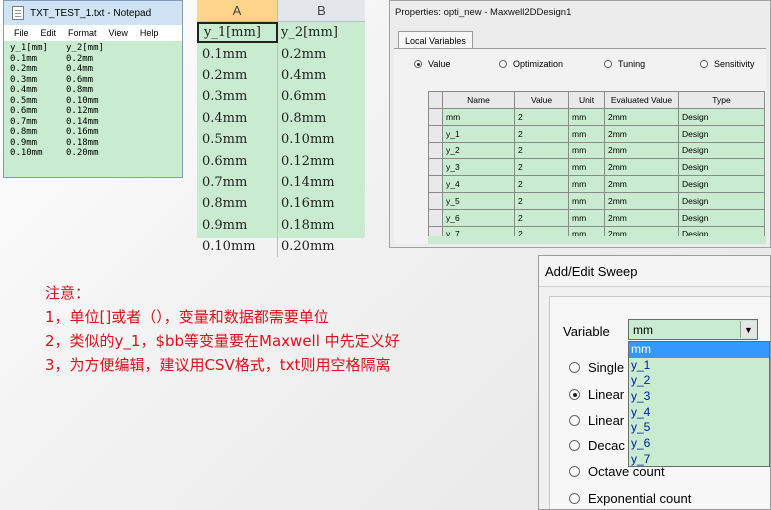 Image resolution: width=771 pixels, height=510 pixels. What do you see at coordinates (321, 225) in the screenshot?
I see `cell-b: 0.18mm` at bounding box center [321, 225].